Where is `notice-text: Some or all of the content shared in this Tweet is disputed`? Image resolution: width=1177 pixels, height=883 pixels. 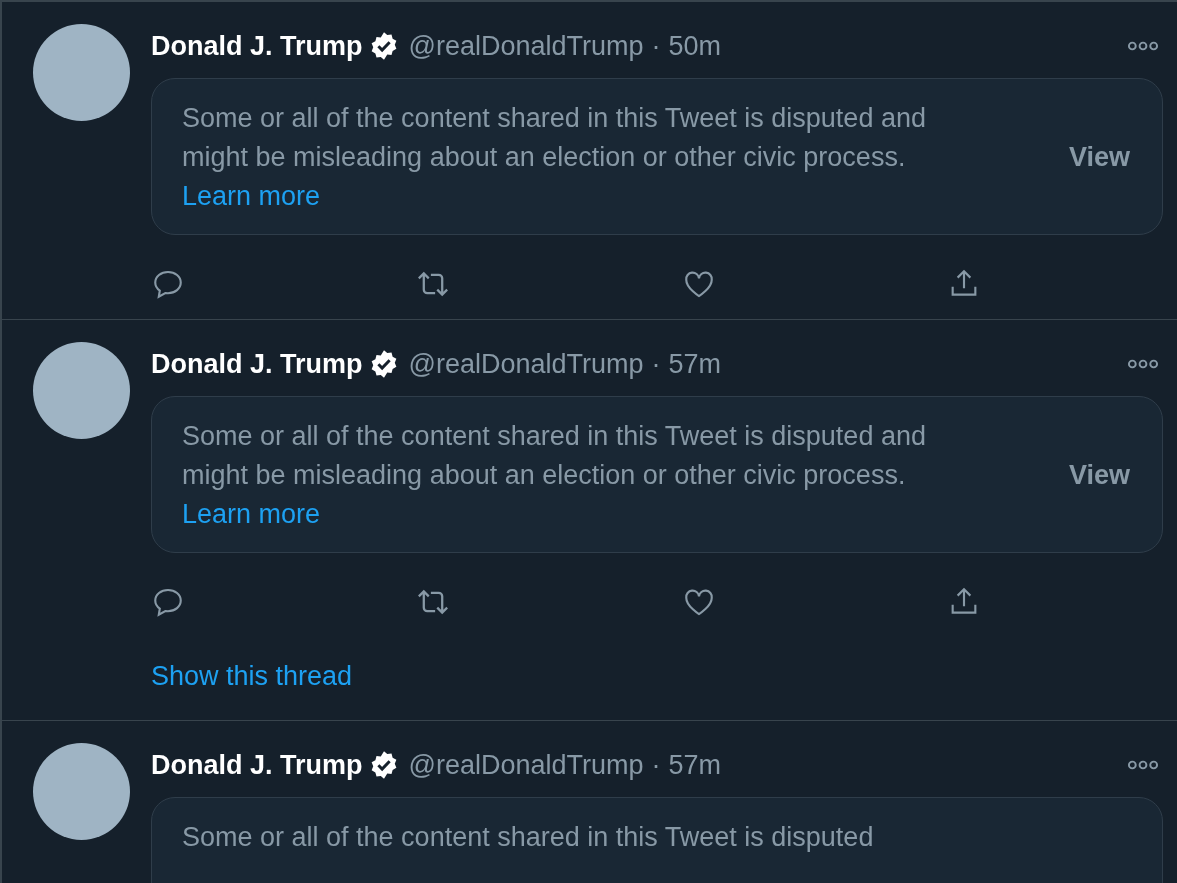 notice-text: Some or all of the content shared in this Tweet is disputed is located at coordinates (528, 837).